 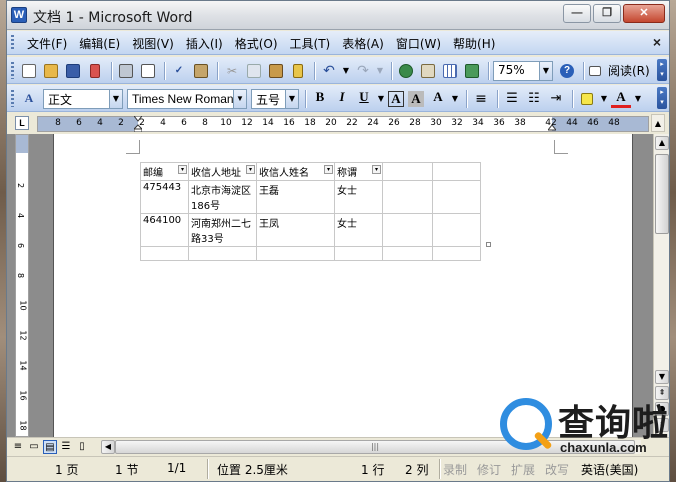 I want to click on web-layout-icon: ▭, so click(x=34, y=447).